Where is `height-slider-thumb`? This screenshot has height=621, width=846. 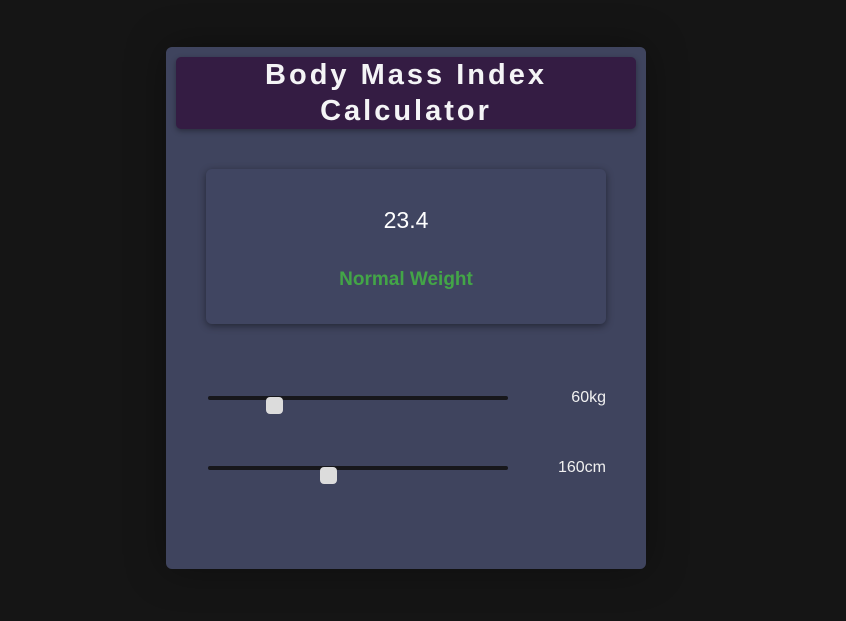 height-slider-thumb is located at coordinates (328, 475).